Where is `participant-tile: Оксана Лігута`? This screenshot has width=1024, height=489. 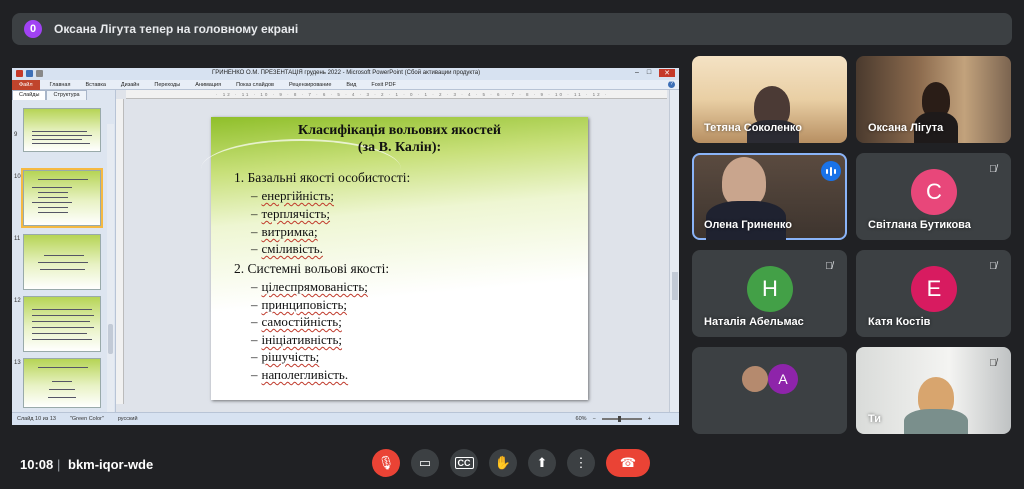
participant-tile: Оксана Лігута is located at coordinates (933, 99).